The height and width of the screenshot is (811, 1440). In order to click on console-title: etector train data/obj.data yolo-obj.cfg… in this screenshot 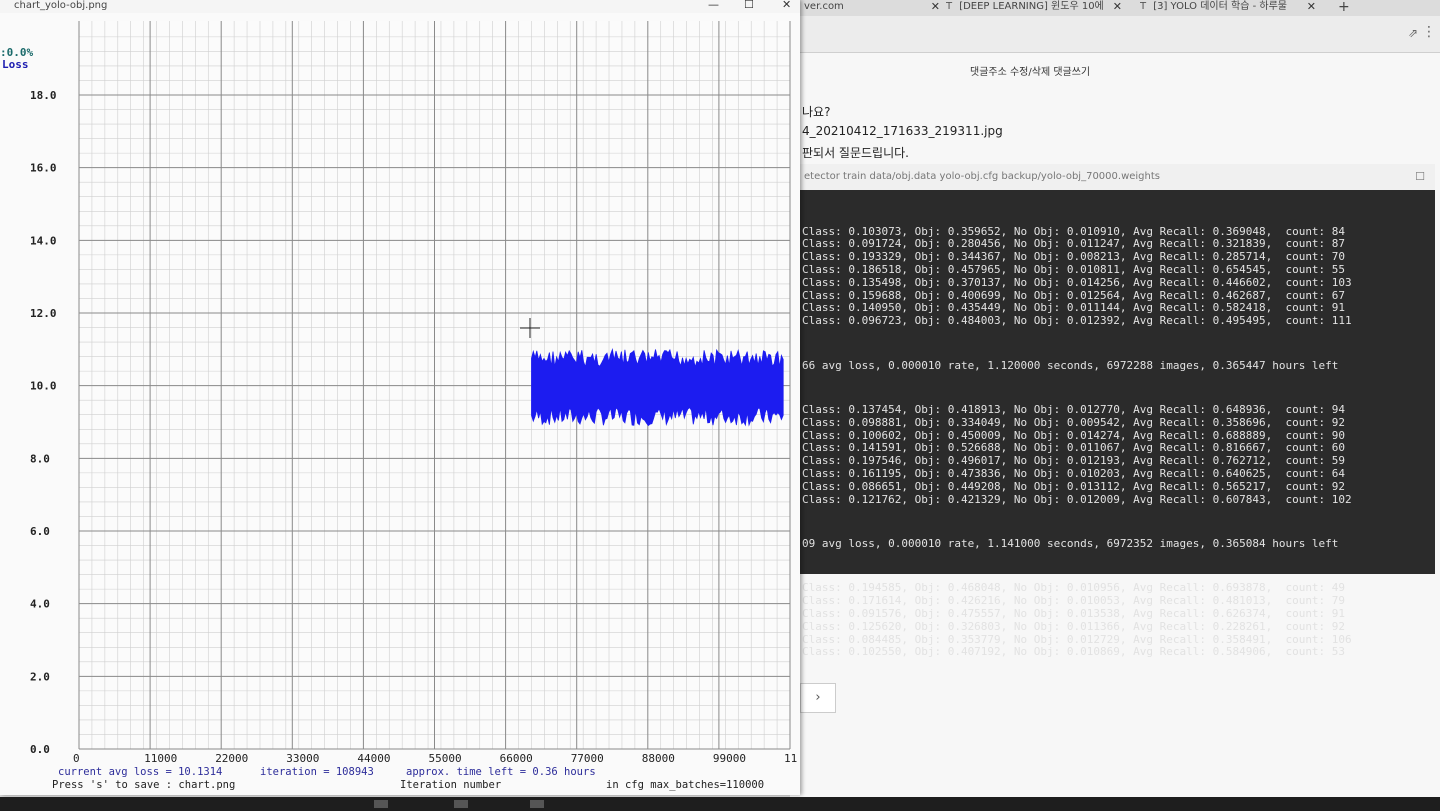, I will do `click(982, 176)`.